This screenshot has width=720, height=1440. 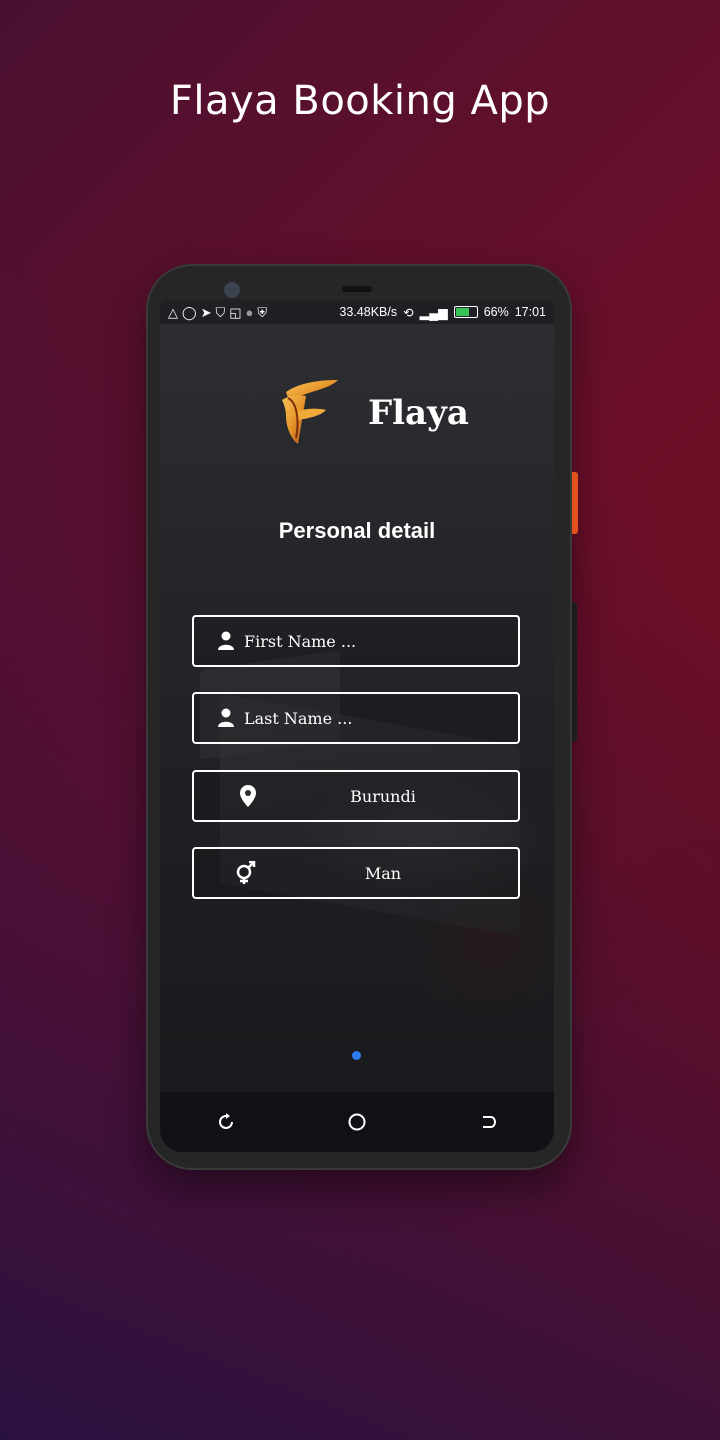 What do you see at coordinates (360, 101) in the screenshot?
I see `promo-title: Flaya Booking App` at bounding box center [360, 101].